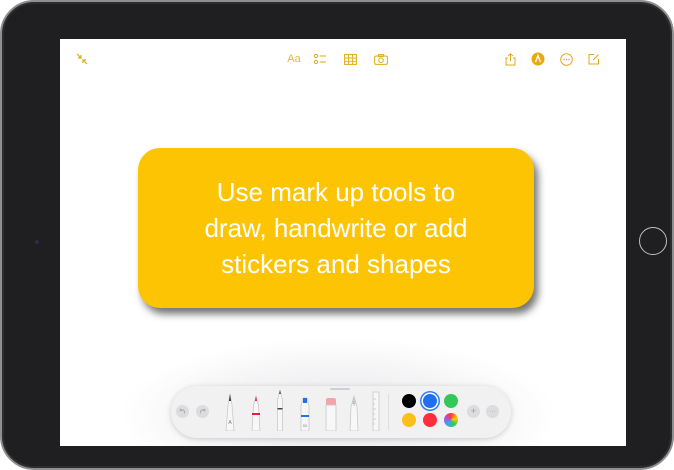  Describe the element at coordinates (350, 59) in the screenshot. I see `table-icon` at that location.